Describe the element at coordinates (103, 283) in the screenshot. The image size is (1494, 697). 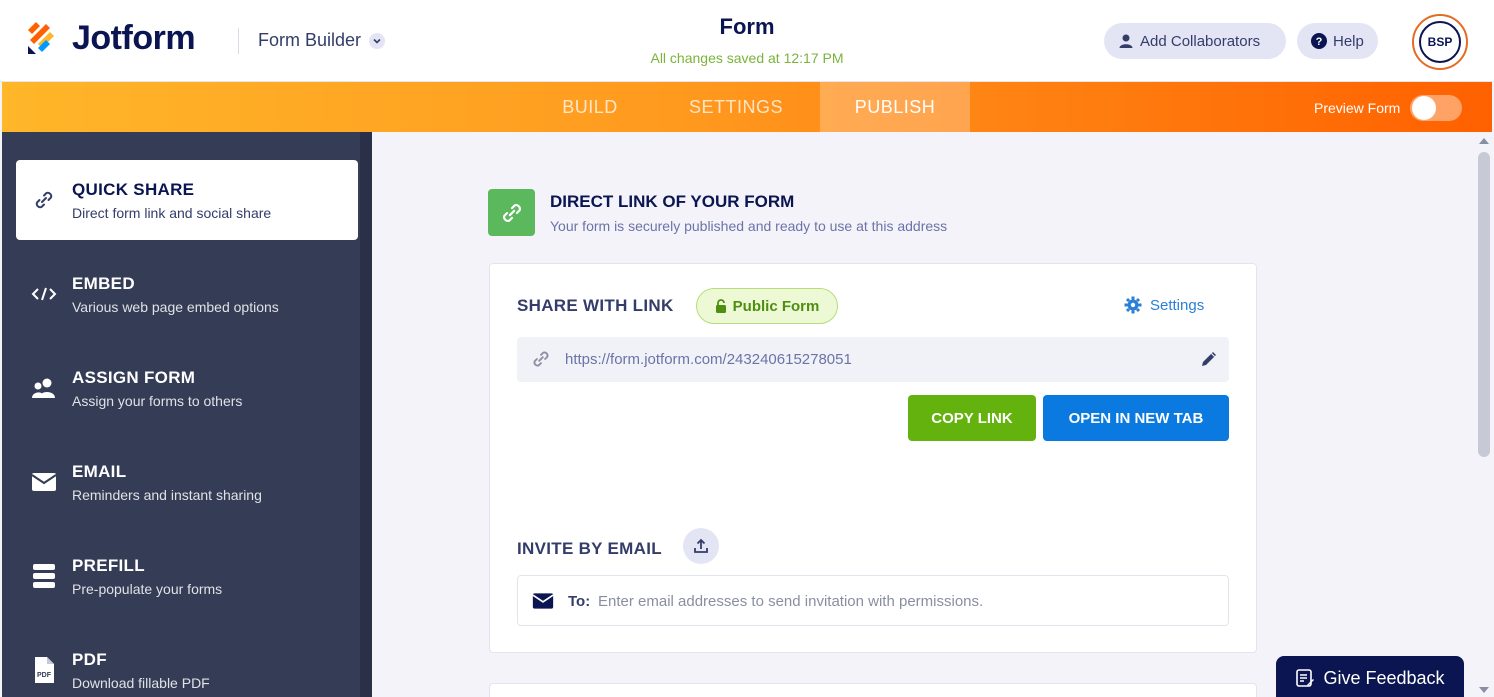
I see `sidebar-item-title: EMBED` at that location.